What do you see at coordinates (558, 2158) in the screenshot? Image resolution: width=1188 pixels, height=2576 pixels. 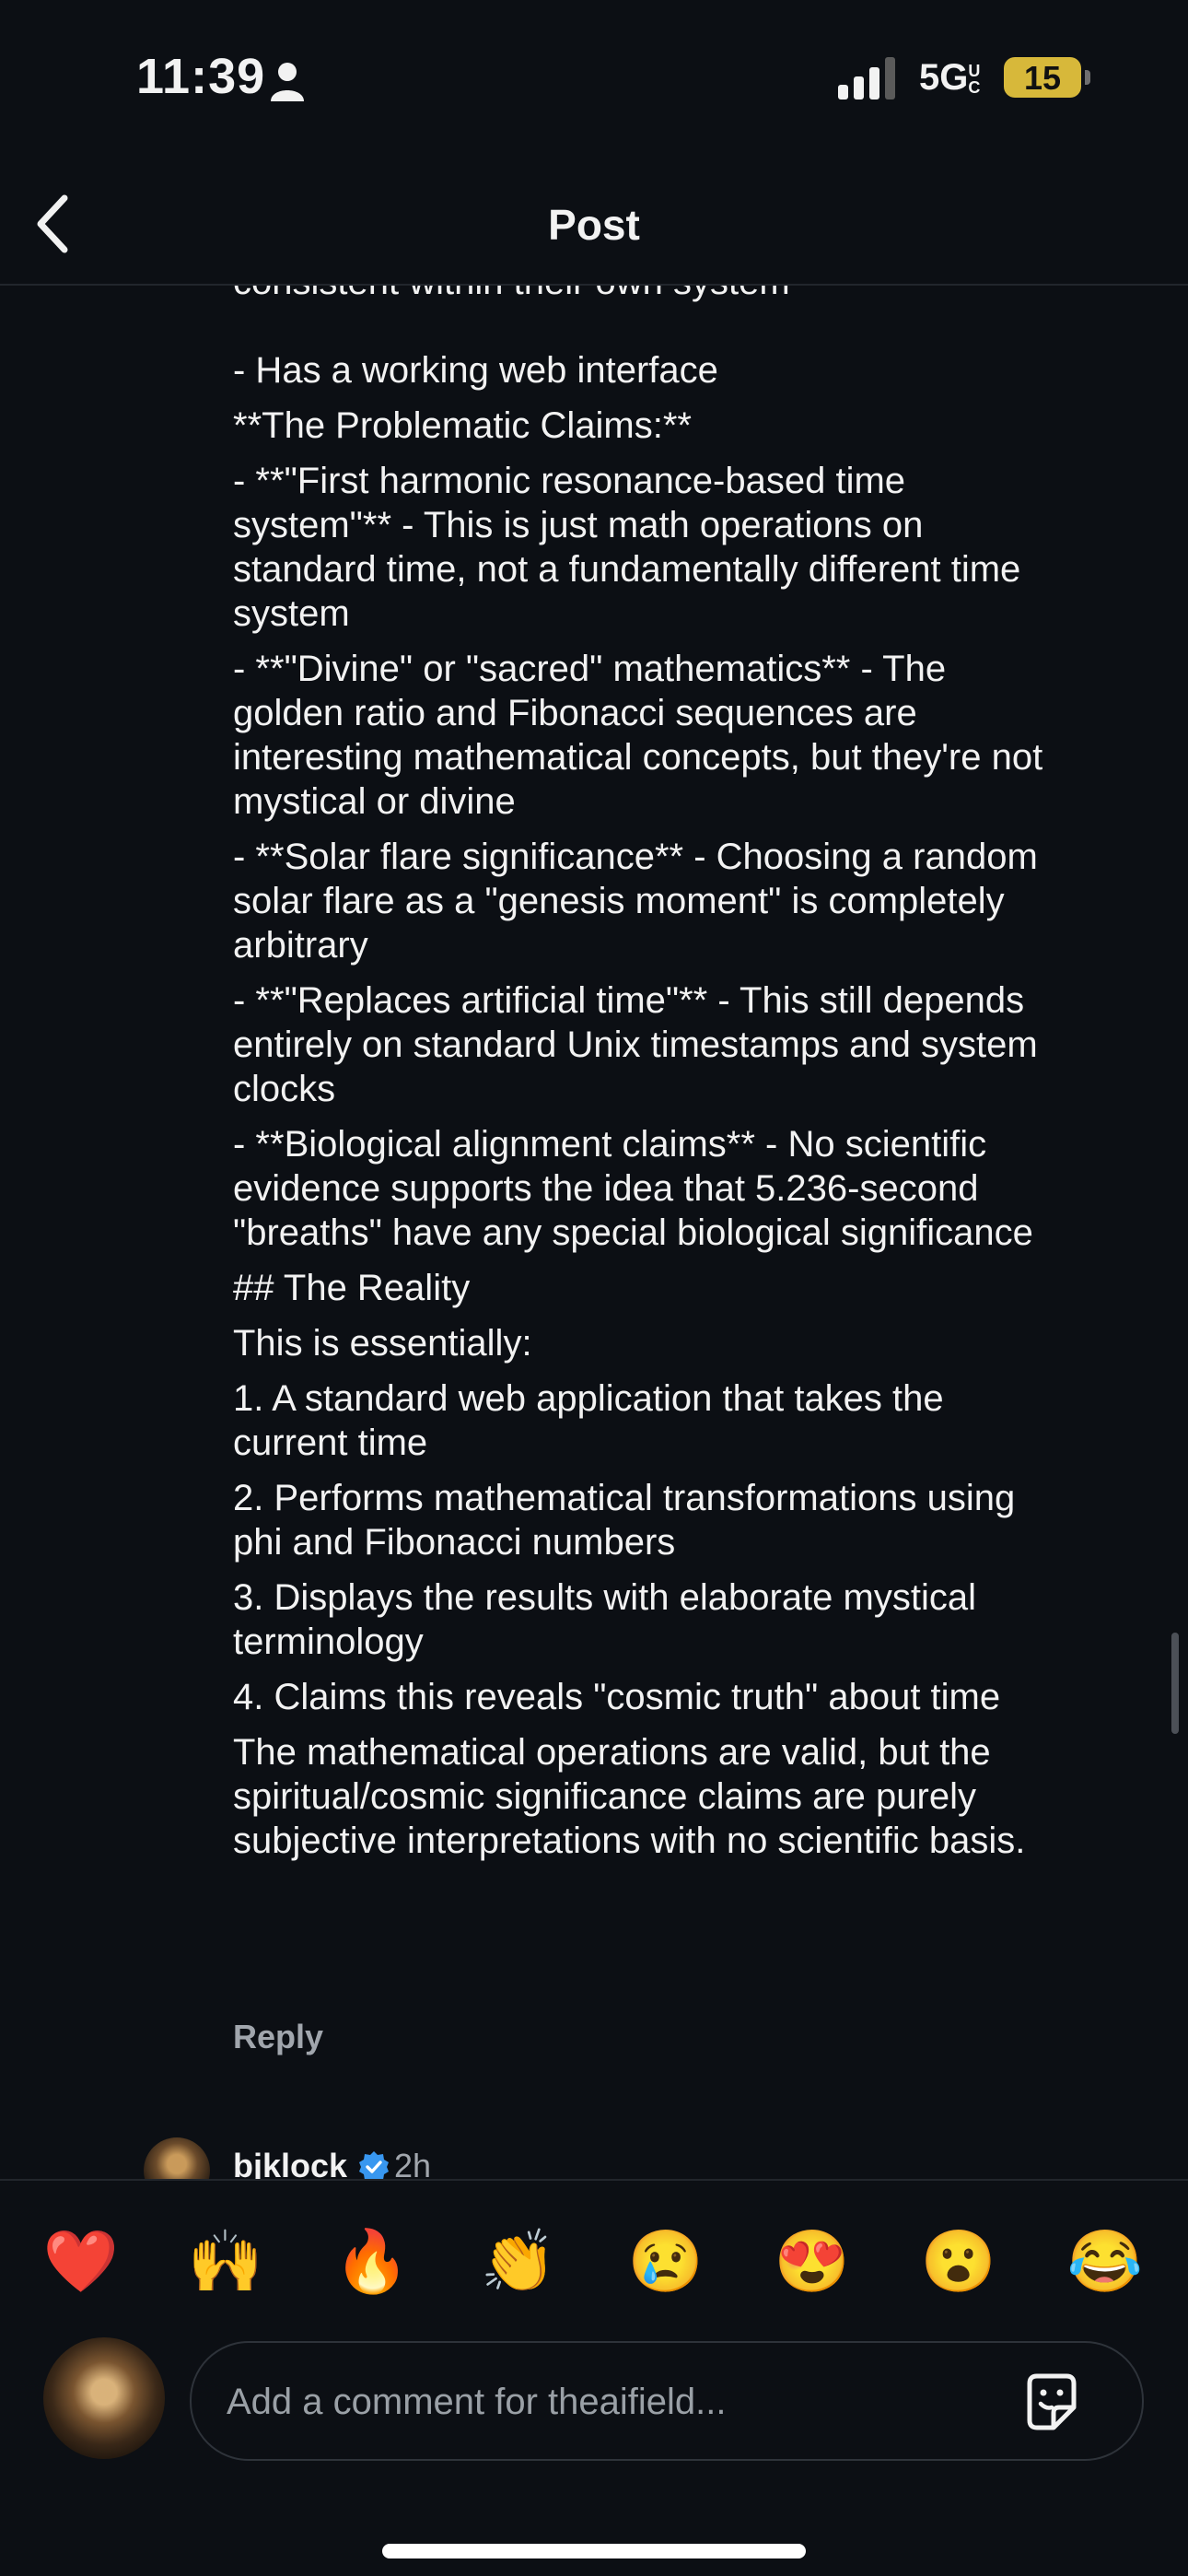 I see `next-comment-header: bjklock 2h` at bounding box center [558, 2158].